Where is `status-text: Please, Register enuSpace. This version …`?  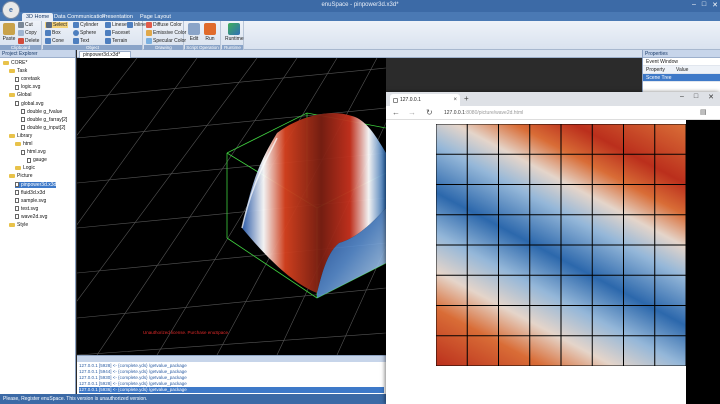 status-text: Please, Register enuSpace. This version … is located at coordinates (75, 399).